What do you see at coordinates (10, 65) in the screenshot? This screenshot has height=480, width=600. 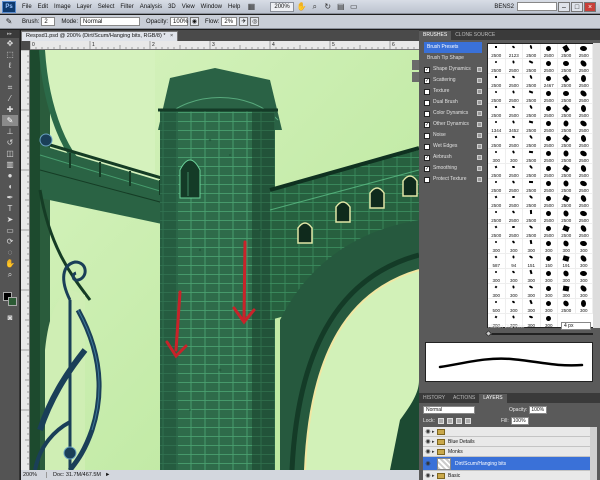 I see `lasso-tool-icon: ℓ` at bounding box center [10, 65].